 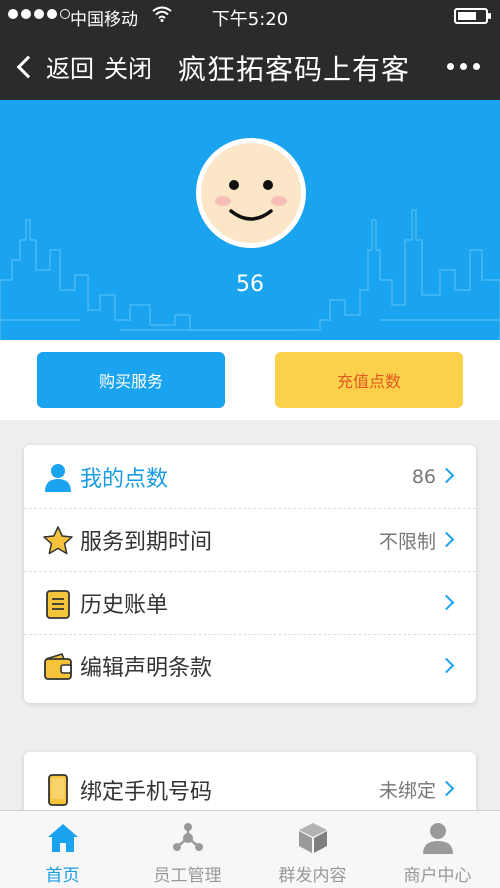 What do you see at coordinates (423, 476) in the screenshot?
I see `menu-item-value: 86` at bounding box center [423, 476].